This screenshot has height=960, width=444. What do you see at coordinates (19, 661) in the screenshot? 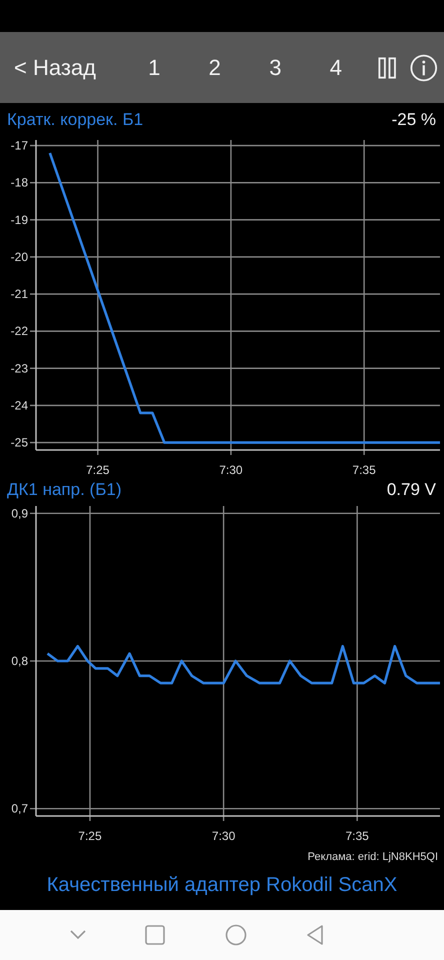
I see `tick-label: 0,8` at bounding box center [19, 661].